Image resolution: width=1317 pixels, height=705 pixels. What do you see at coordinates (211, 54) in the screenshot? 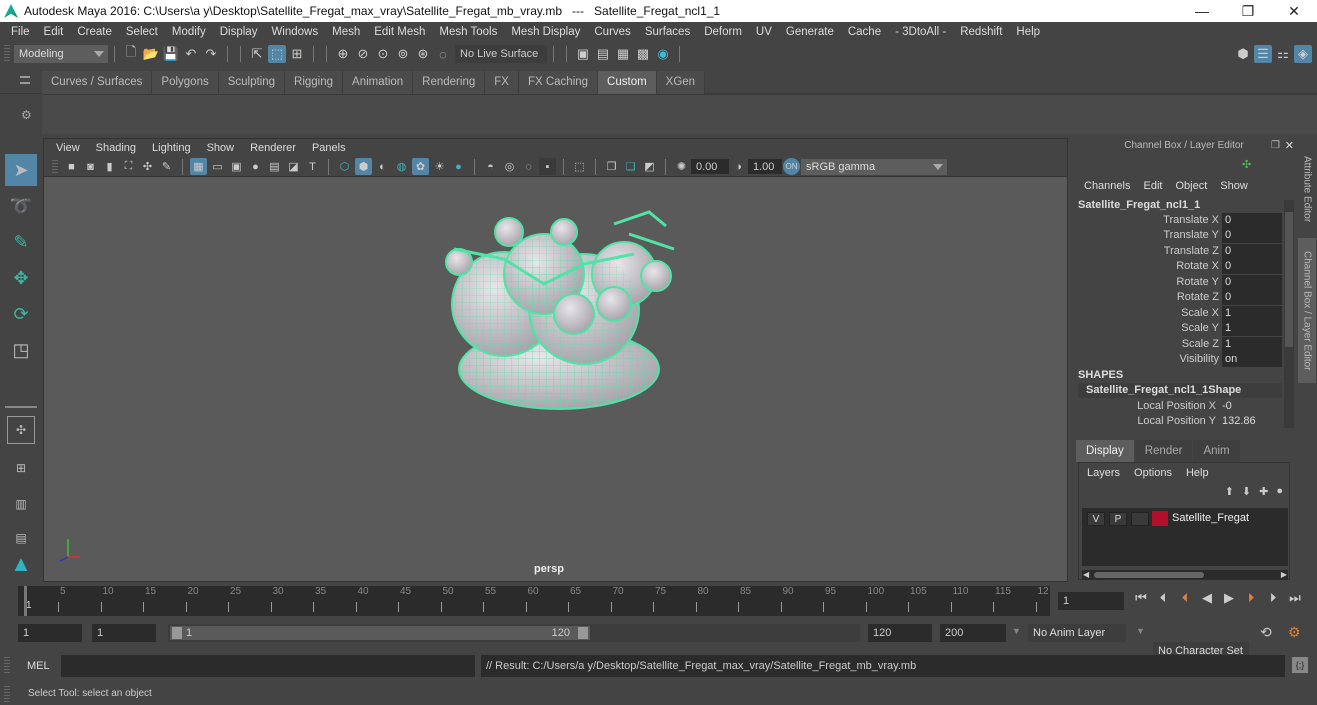
I see `redo-icon: ↷` at bounding box center [211, 54].